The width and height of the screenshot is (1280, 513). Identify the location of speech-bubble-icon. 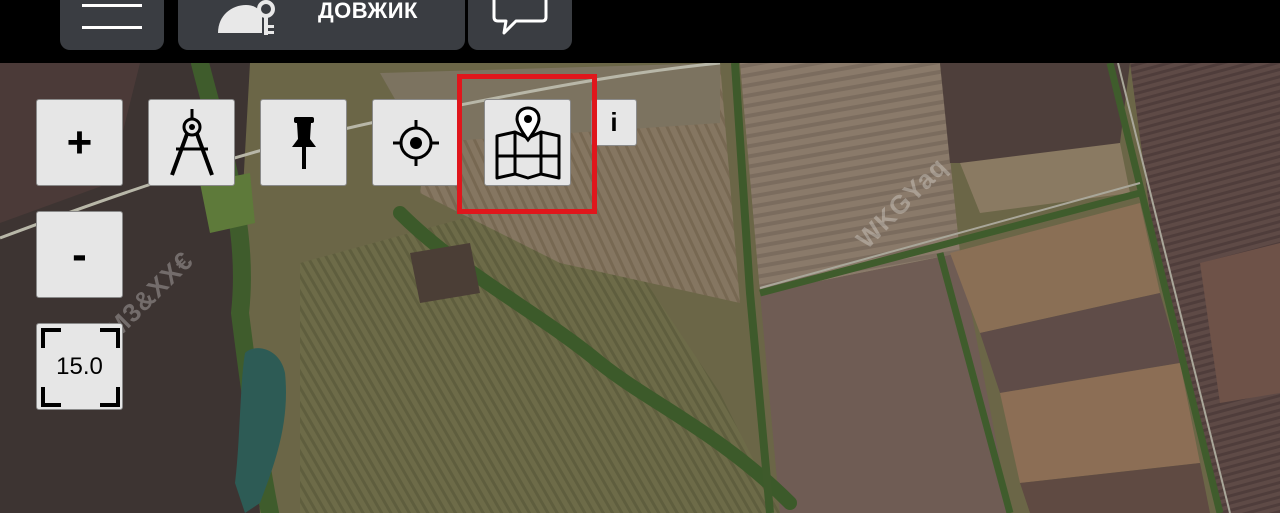
(520, 17).